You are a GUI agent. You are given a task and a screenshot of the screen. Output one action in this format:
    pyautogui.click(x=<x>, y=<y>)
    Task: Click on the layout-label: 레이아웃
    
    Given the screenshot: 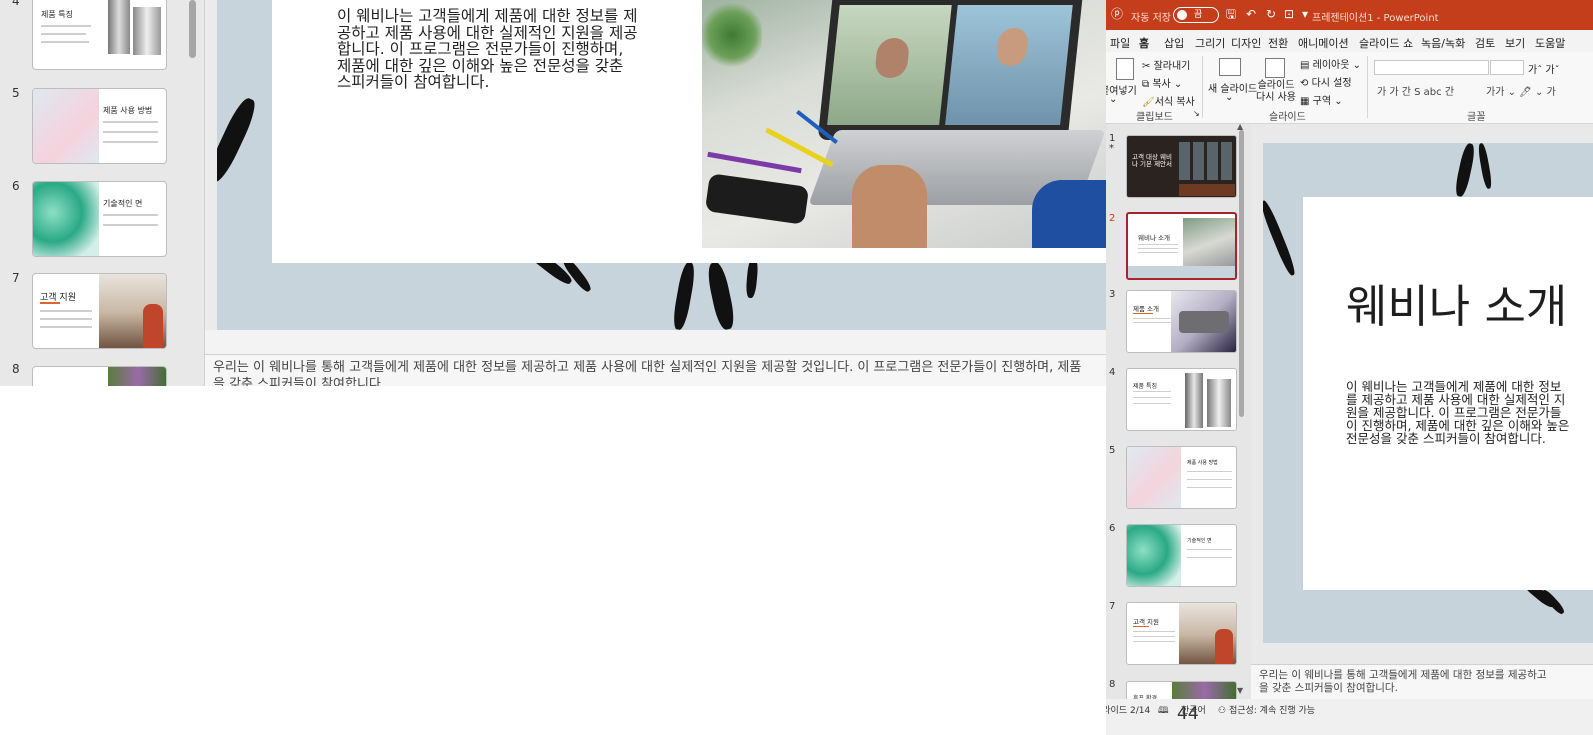 What is the action you would take?
    pyautogui.click(x=1331, y=65)
    